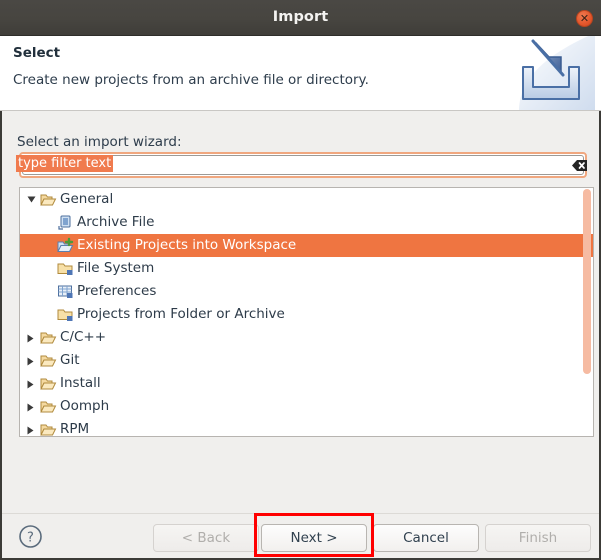 Image resolution: width=601 pixels, height=560 pixels. I want to click on tree-item: C/C++, so click(306, 337).